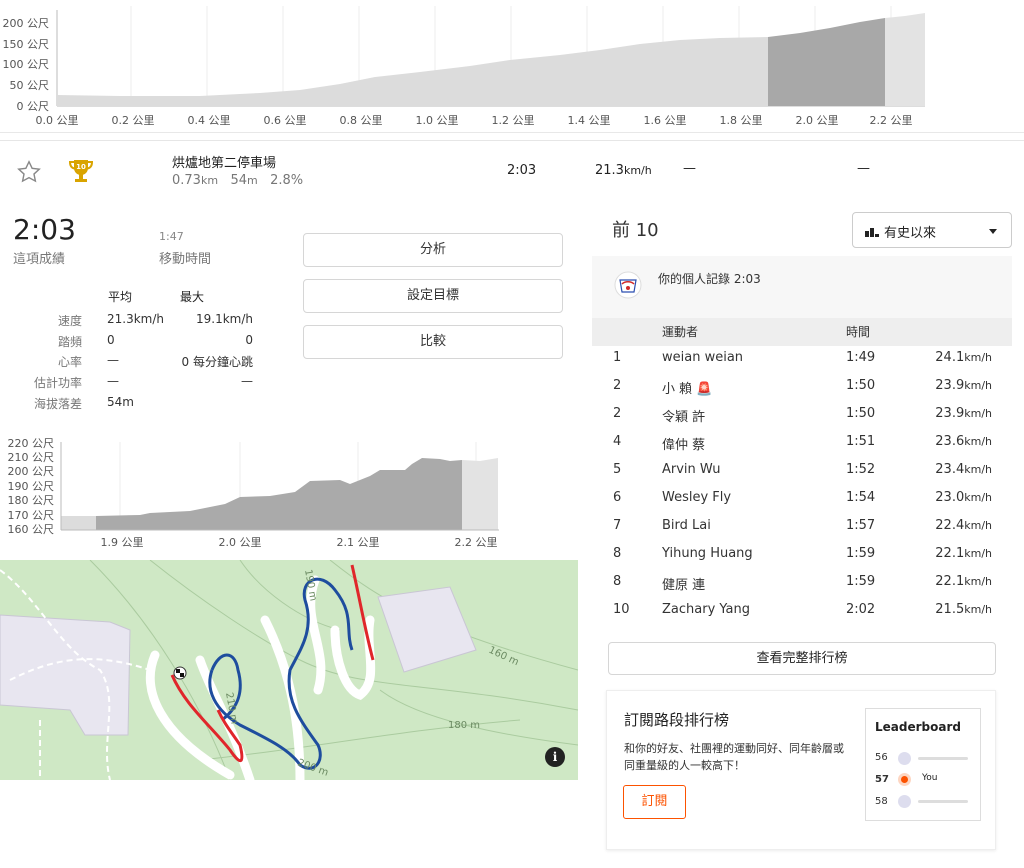 The image size is (1024, 868). I want to click on stat-label: 估計功率, so click(57, 383).